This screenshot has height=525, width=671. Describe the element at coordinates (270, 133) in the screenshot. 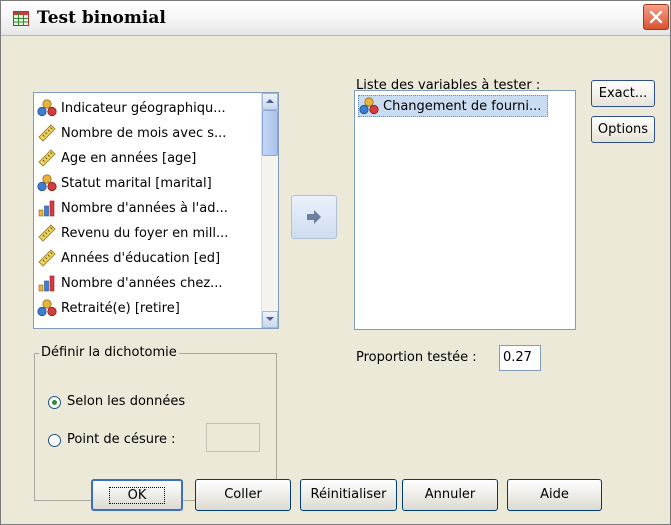

I see `scroll-thumb` at that location.